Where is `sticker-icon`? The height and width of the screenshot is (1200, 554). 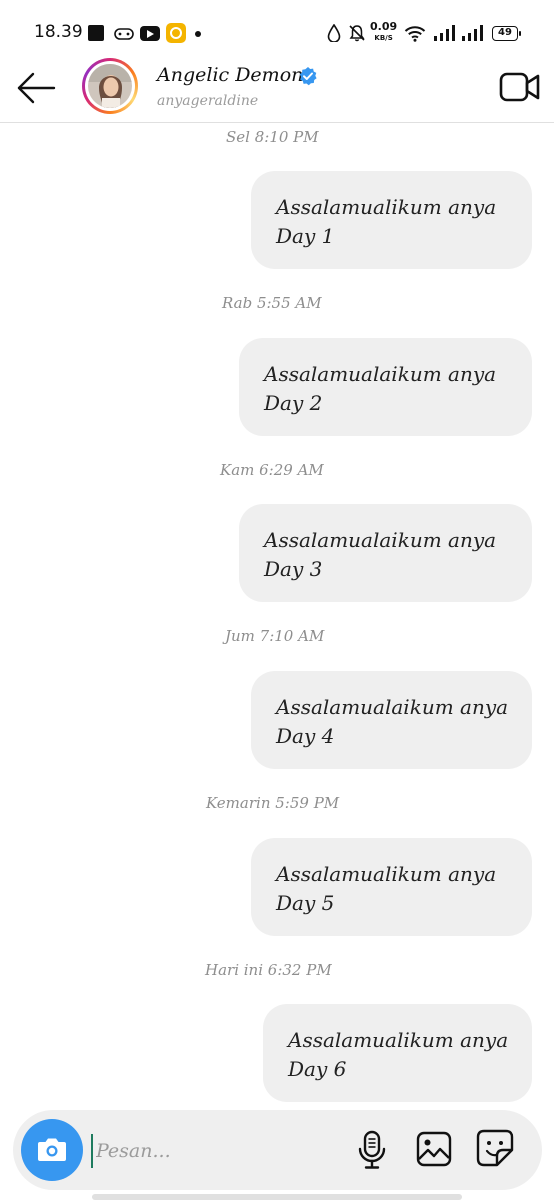
sticker-icon is located at coordinates (495, 1148).